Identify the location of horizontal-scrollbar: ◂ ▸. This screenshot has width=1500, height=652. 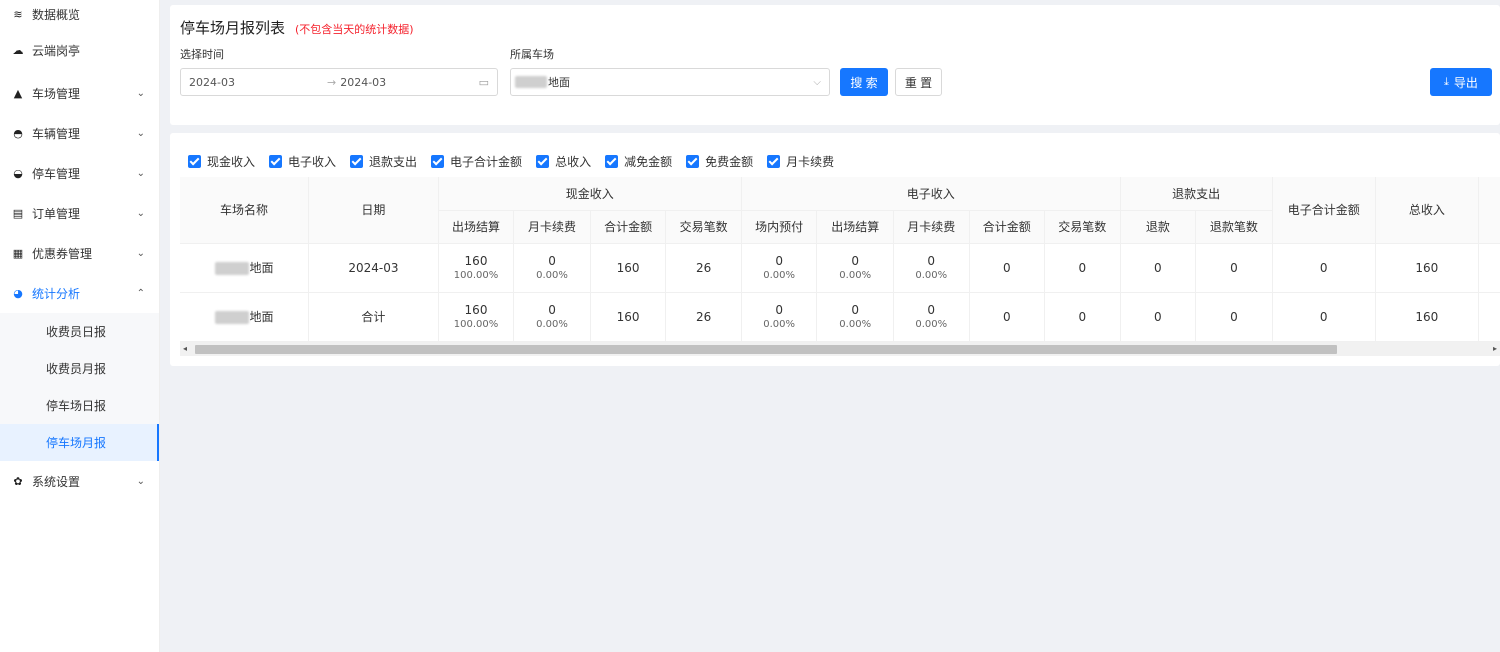
(840, 349).